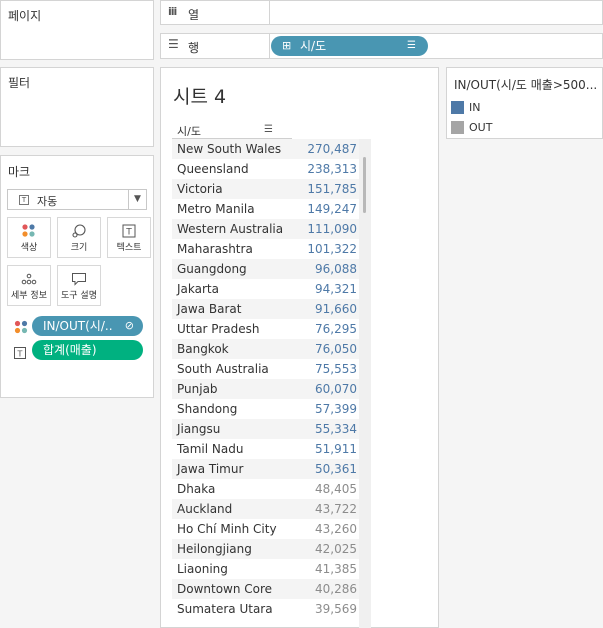  I want to click on row-region-name: Jawa Timur, so click(210, 469).